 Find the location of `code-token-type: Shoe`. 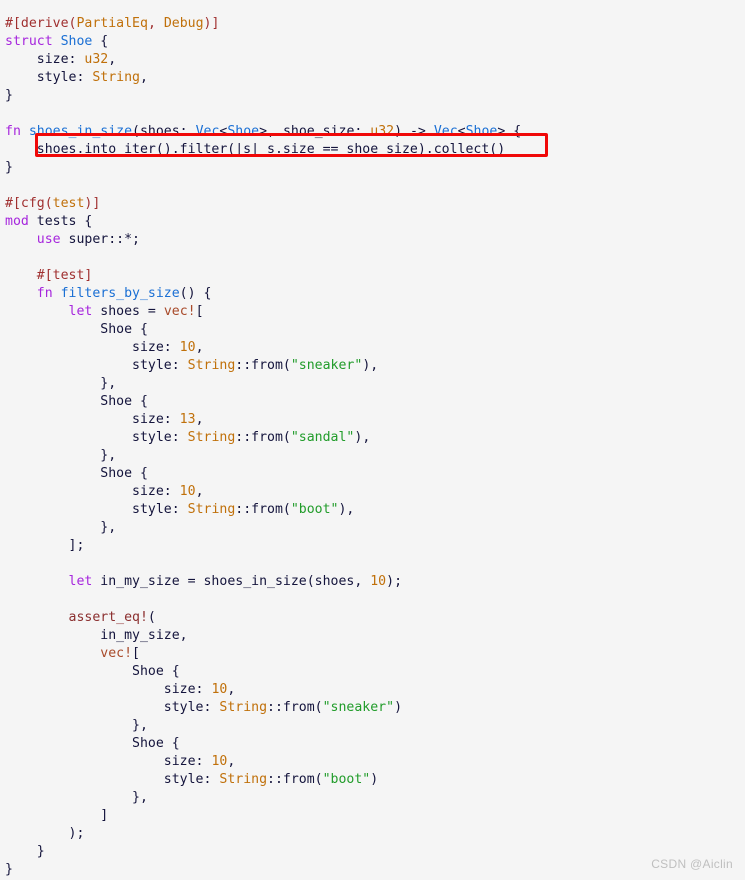

code-token-type: Shoe is located at coordinates (481, 132).